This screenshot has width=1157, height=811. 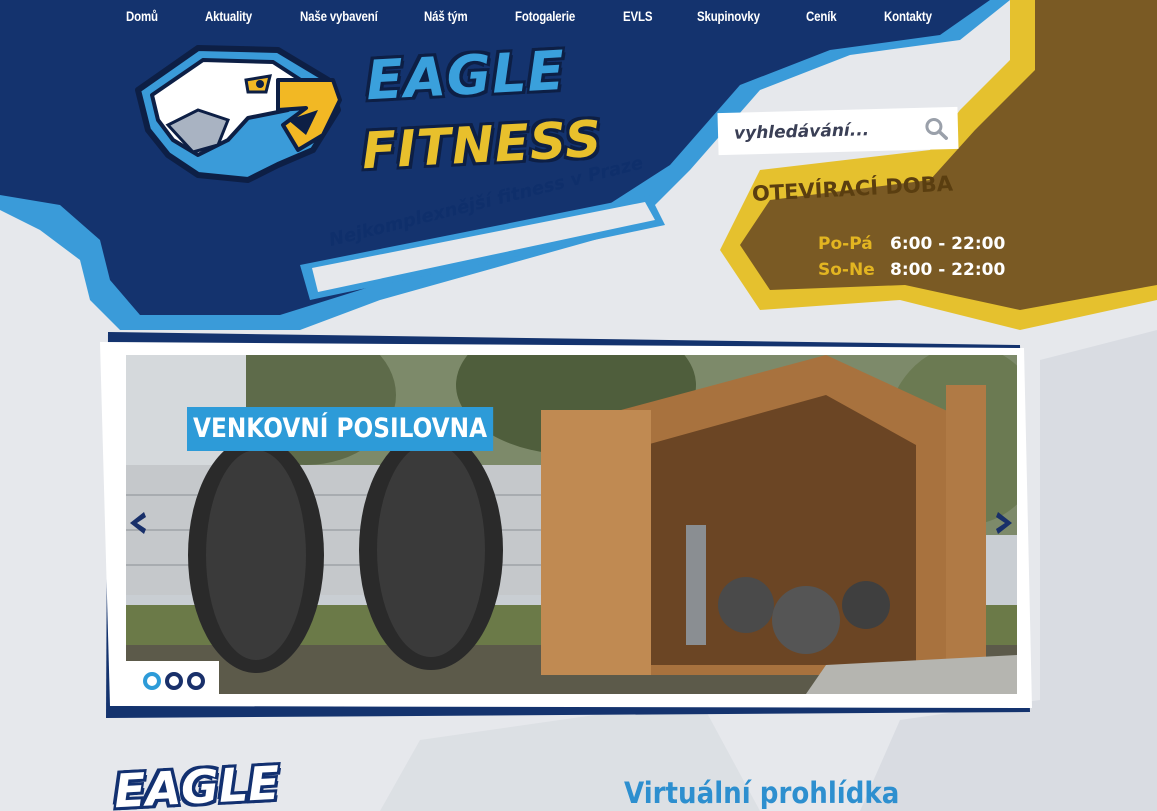 What do you see at coordinates (197, 783) in the screenshot?
I see `footer-logo: EAGLE` at bounding box center [197, 783].